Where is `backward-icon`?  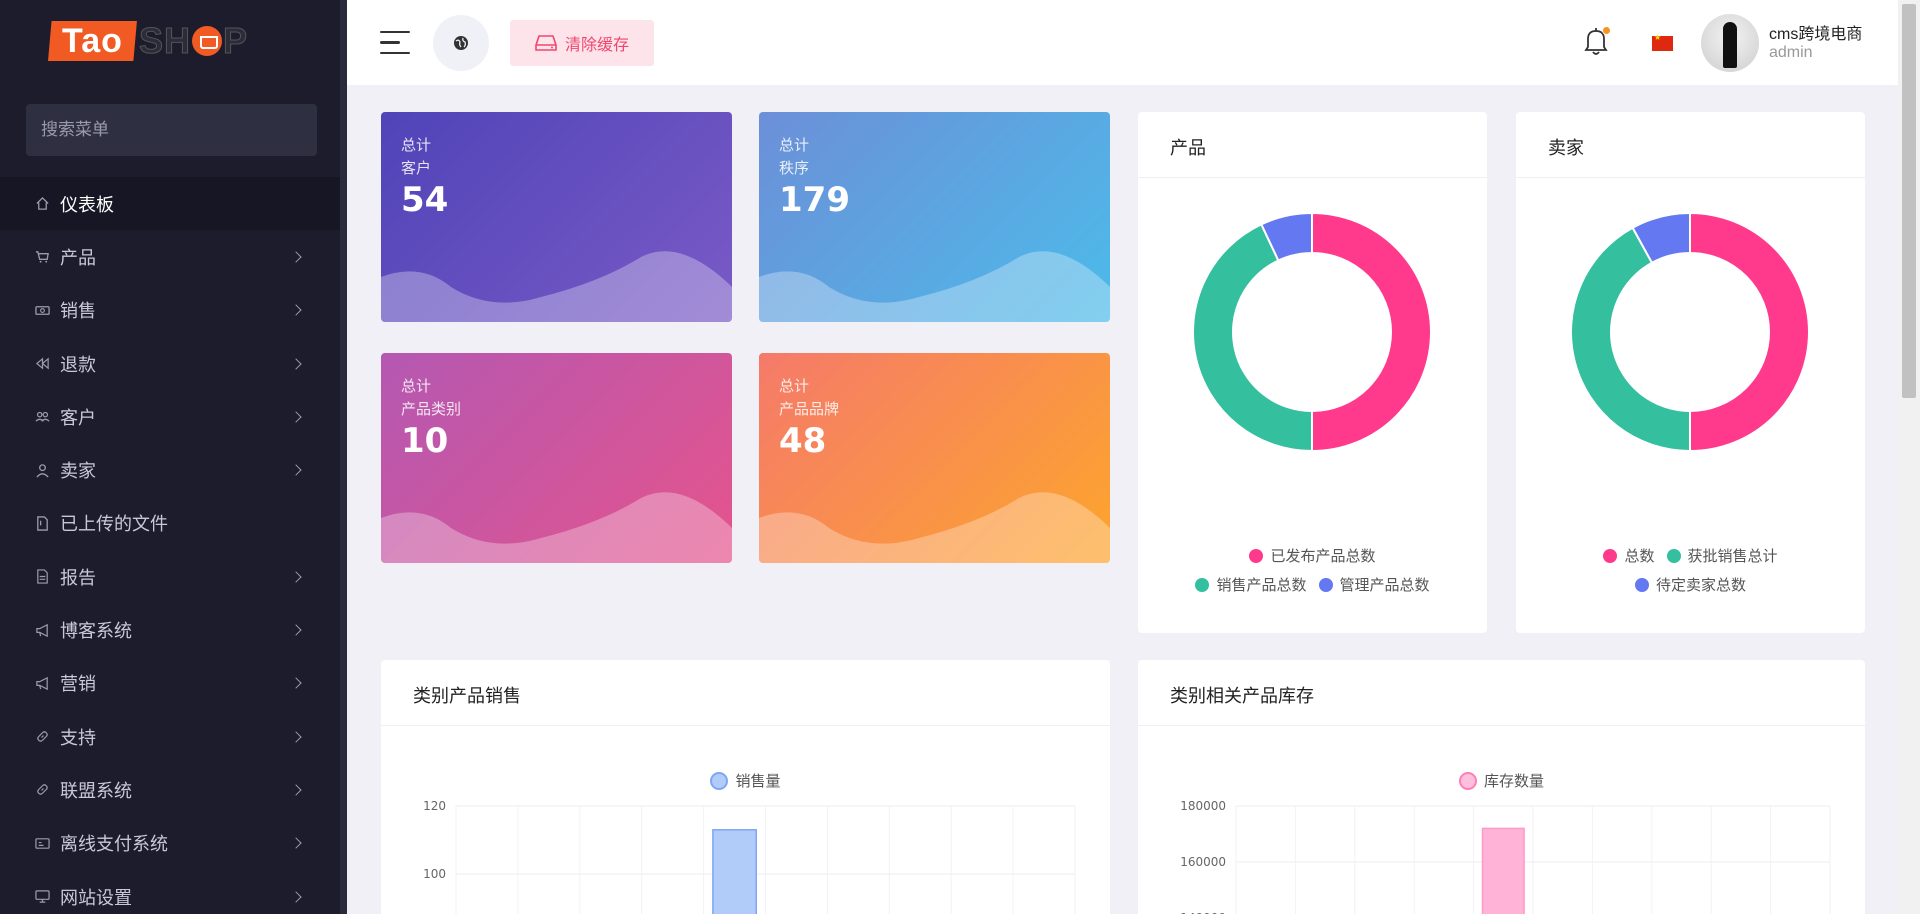 backward-icon is located at coordinates (42, 364).